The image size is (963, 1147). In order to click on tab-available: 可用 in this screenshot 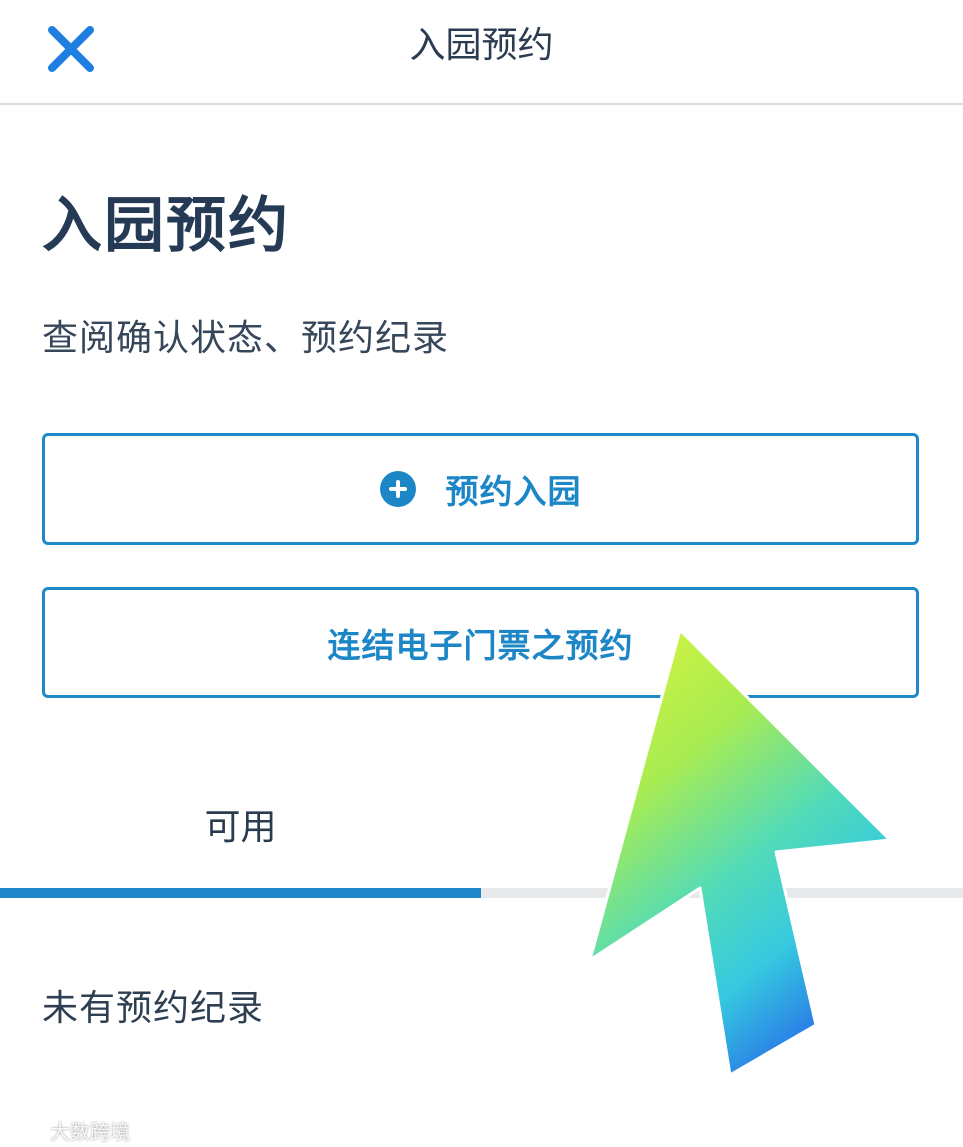, I will do `click(240, 845)`.